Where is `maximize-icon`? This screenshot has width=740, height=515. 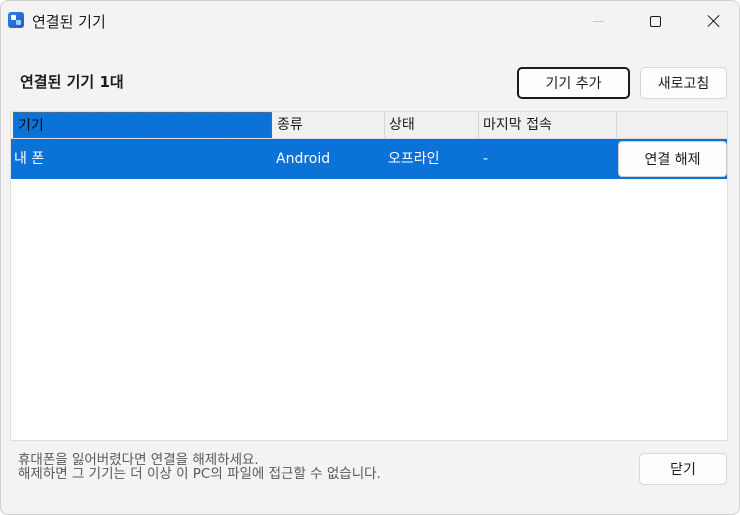 maximize-icon is located at coordinates (655, 21).